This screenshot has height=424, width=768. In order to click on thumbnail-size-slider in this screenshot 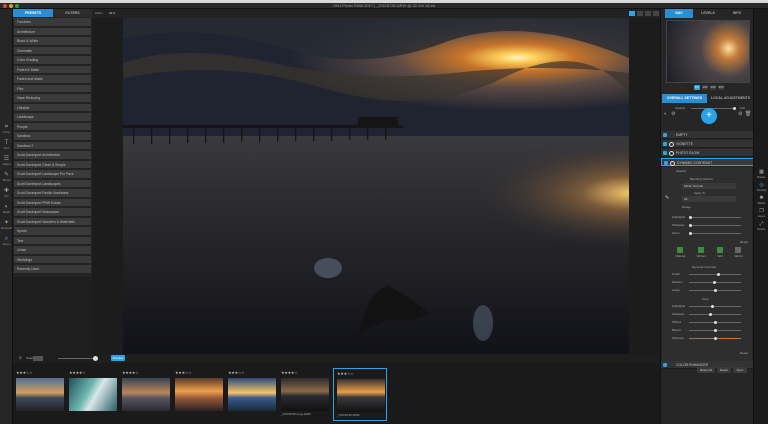, I will do `click(78, 358)`.